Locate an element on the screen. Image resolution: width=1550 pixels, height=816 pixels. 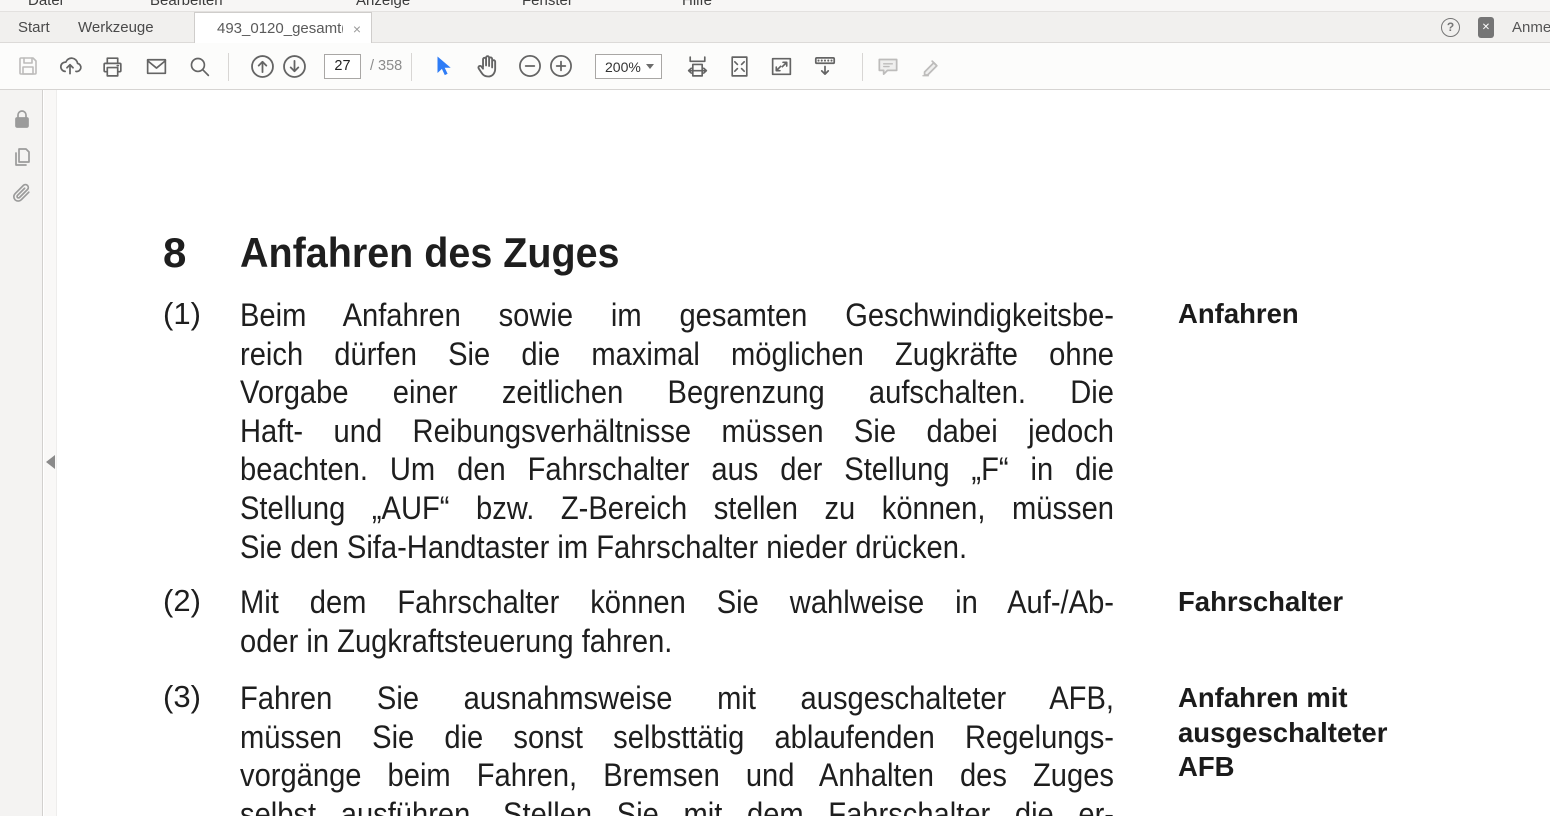
tab-werkzeuge: Werkzeuge is located at coordinates (116, 27).